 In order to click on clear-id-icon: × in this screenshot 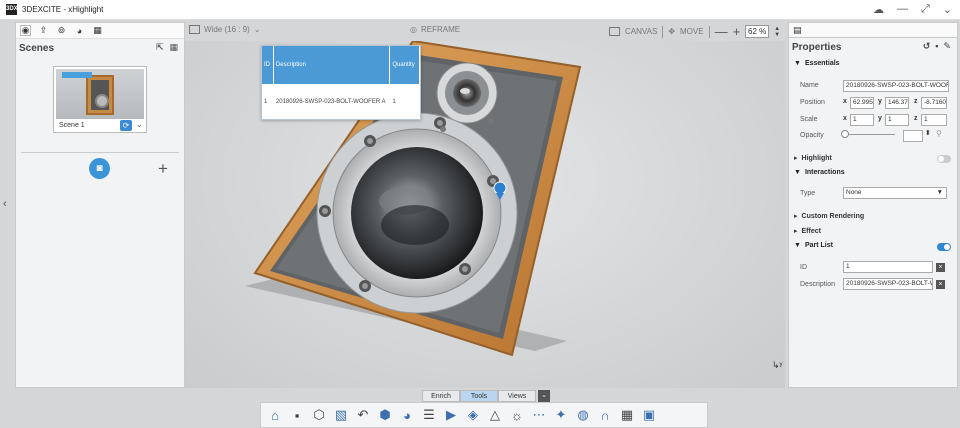, I will do `click(940, 267)`.